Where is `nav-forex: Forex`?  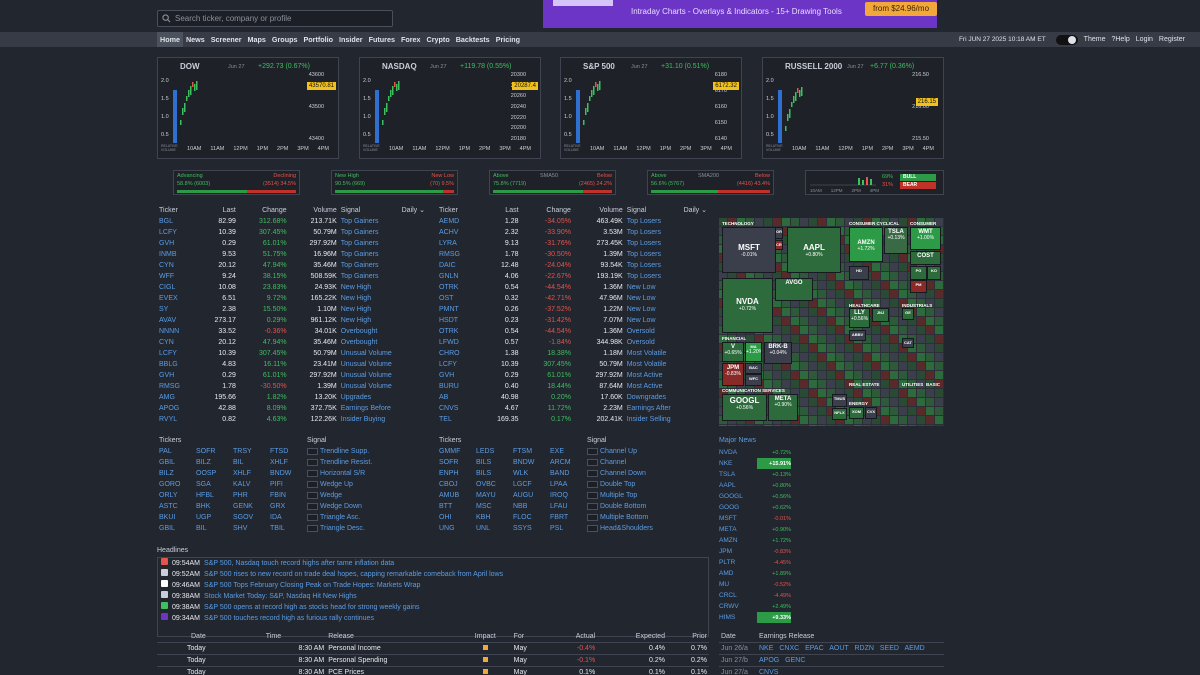
nav-forex: Forex is located at coordinates (411, 39).